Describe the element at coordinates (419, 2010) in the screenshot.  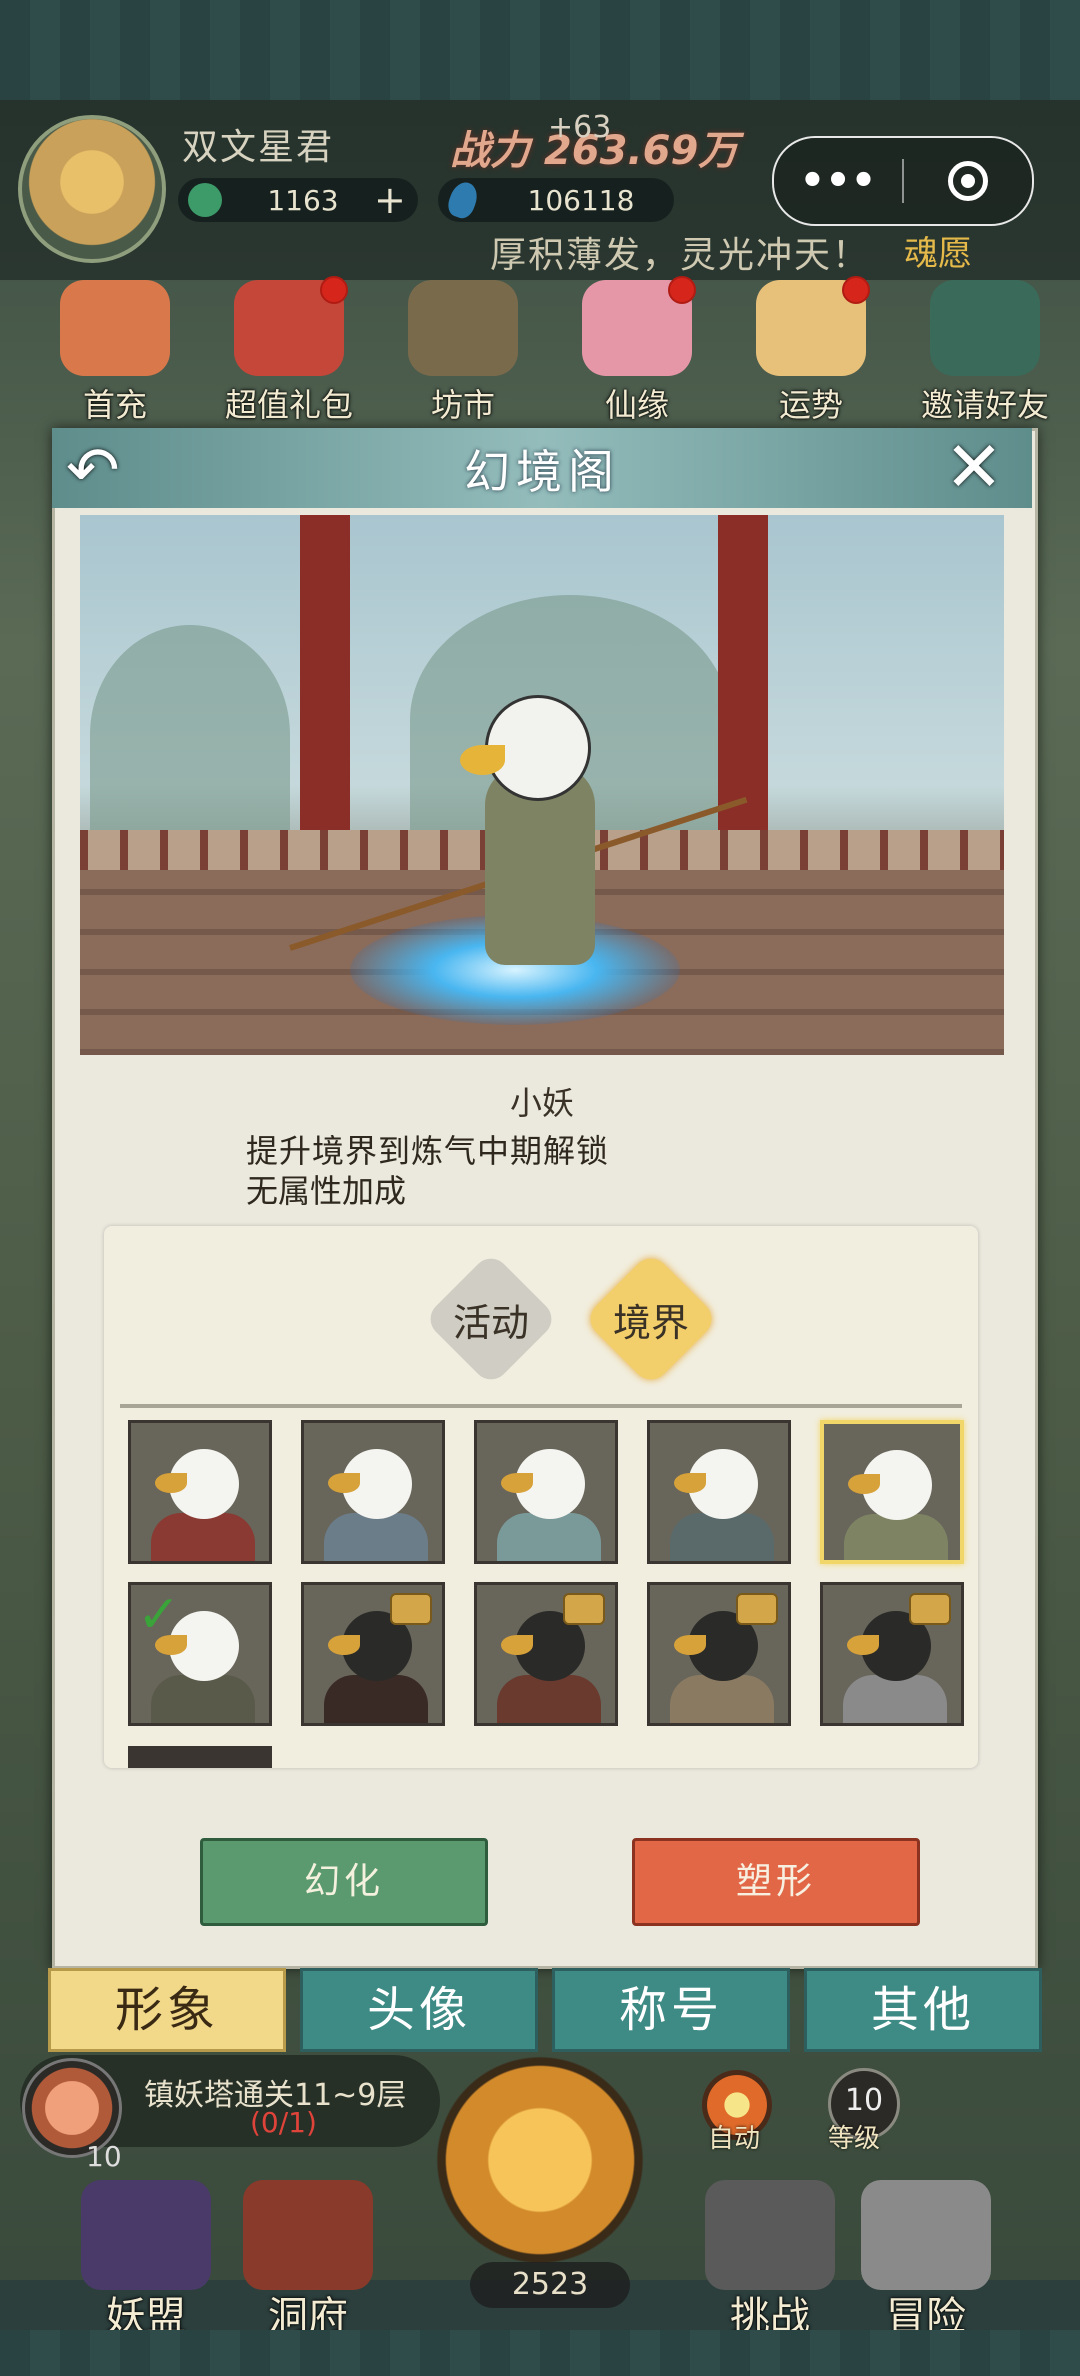
I see `tab-avatar: 头像` at that location.